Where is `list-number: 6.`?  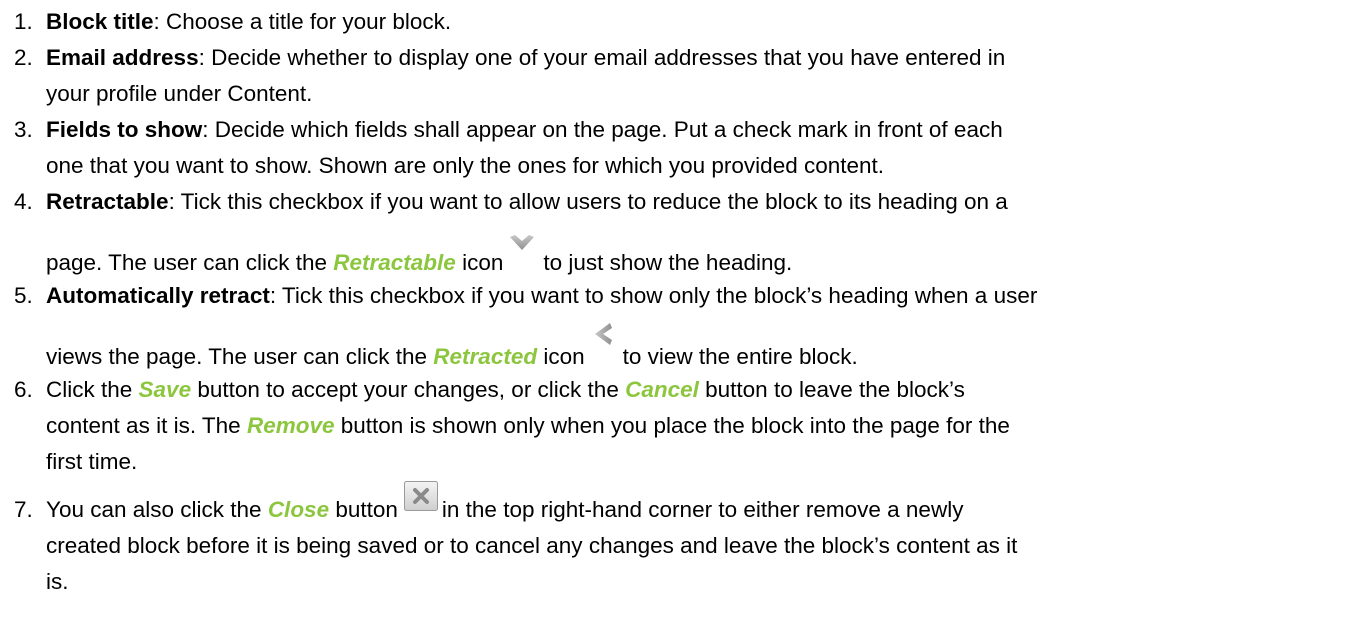
list-number: 6. is located at coordinates (23, 389).